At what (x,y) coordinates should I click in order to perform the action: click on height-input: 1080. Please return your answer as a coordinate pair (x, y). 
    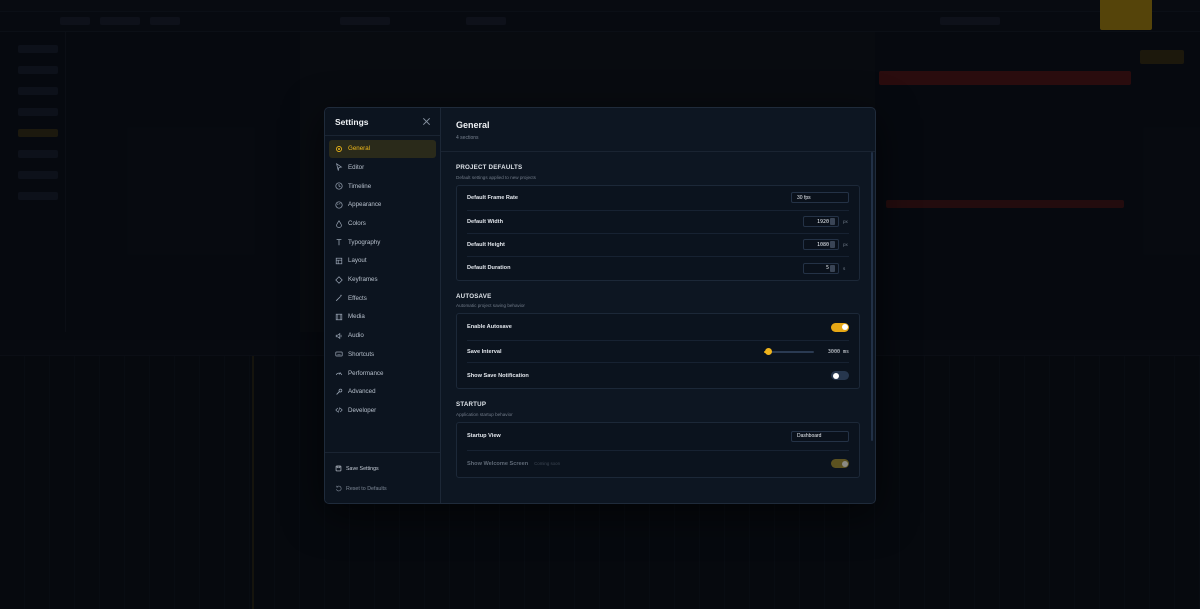
    Looking at the image, I should click on (821, 244).